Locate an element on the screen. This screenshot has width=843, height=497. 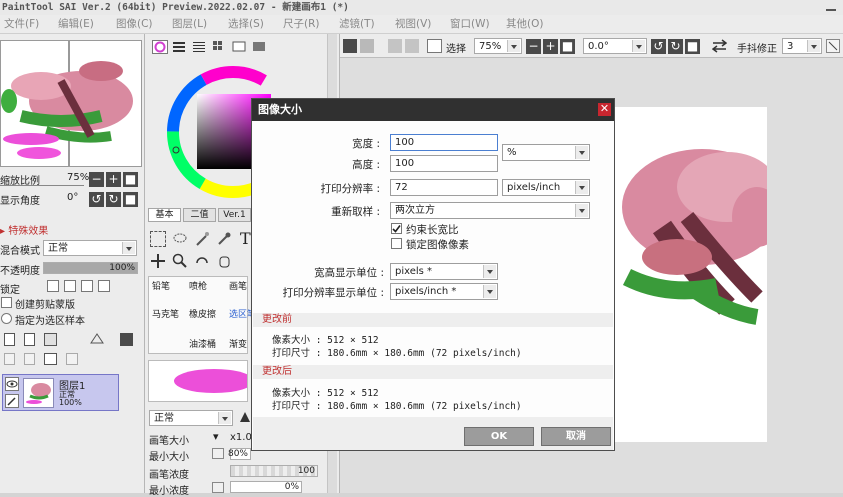
min-size-slider: 80% is located at coordinates (239, 454).